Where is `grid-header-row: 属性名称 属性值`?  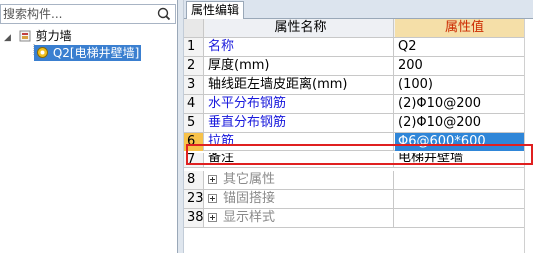
grid-header-row: 属性名称 属性值 is located at coordinates (358, 28).